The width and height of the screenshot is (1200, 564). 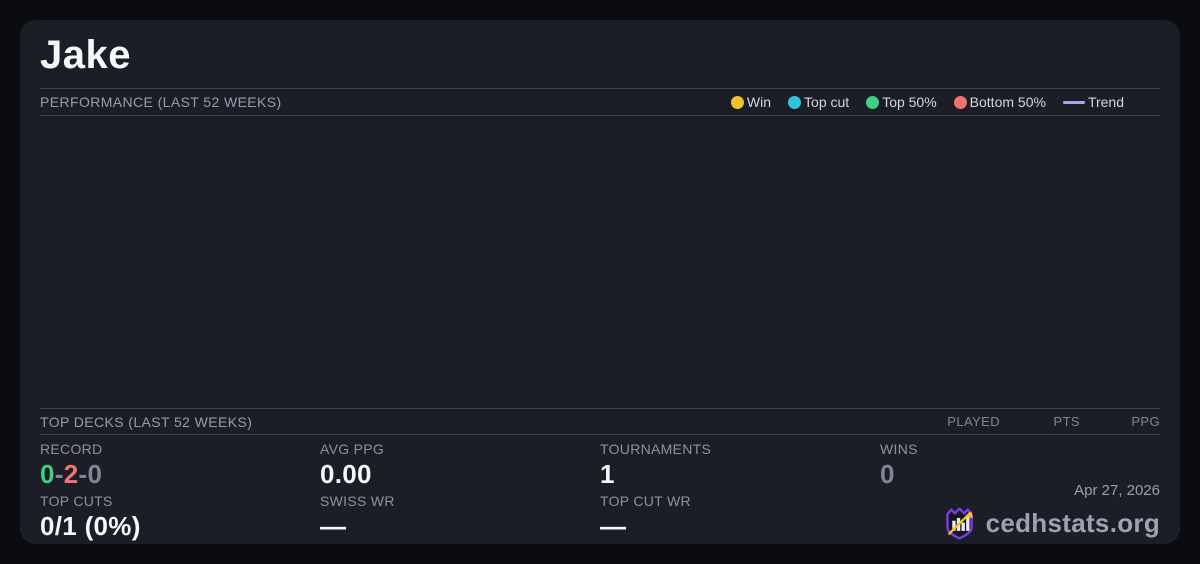 What do you see at coordinates (85, 55) in the screenshot?
I see `page-title: Jake` at bounding box center [85, 55].